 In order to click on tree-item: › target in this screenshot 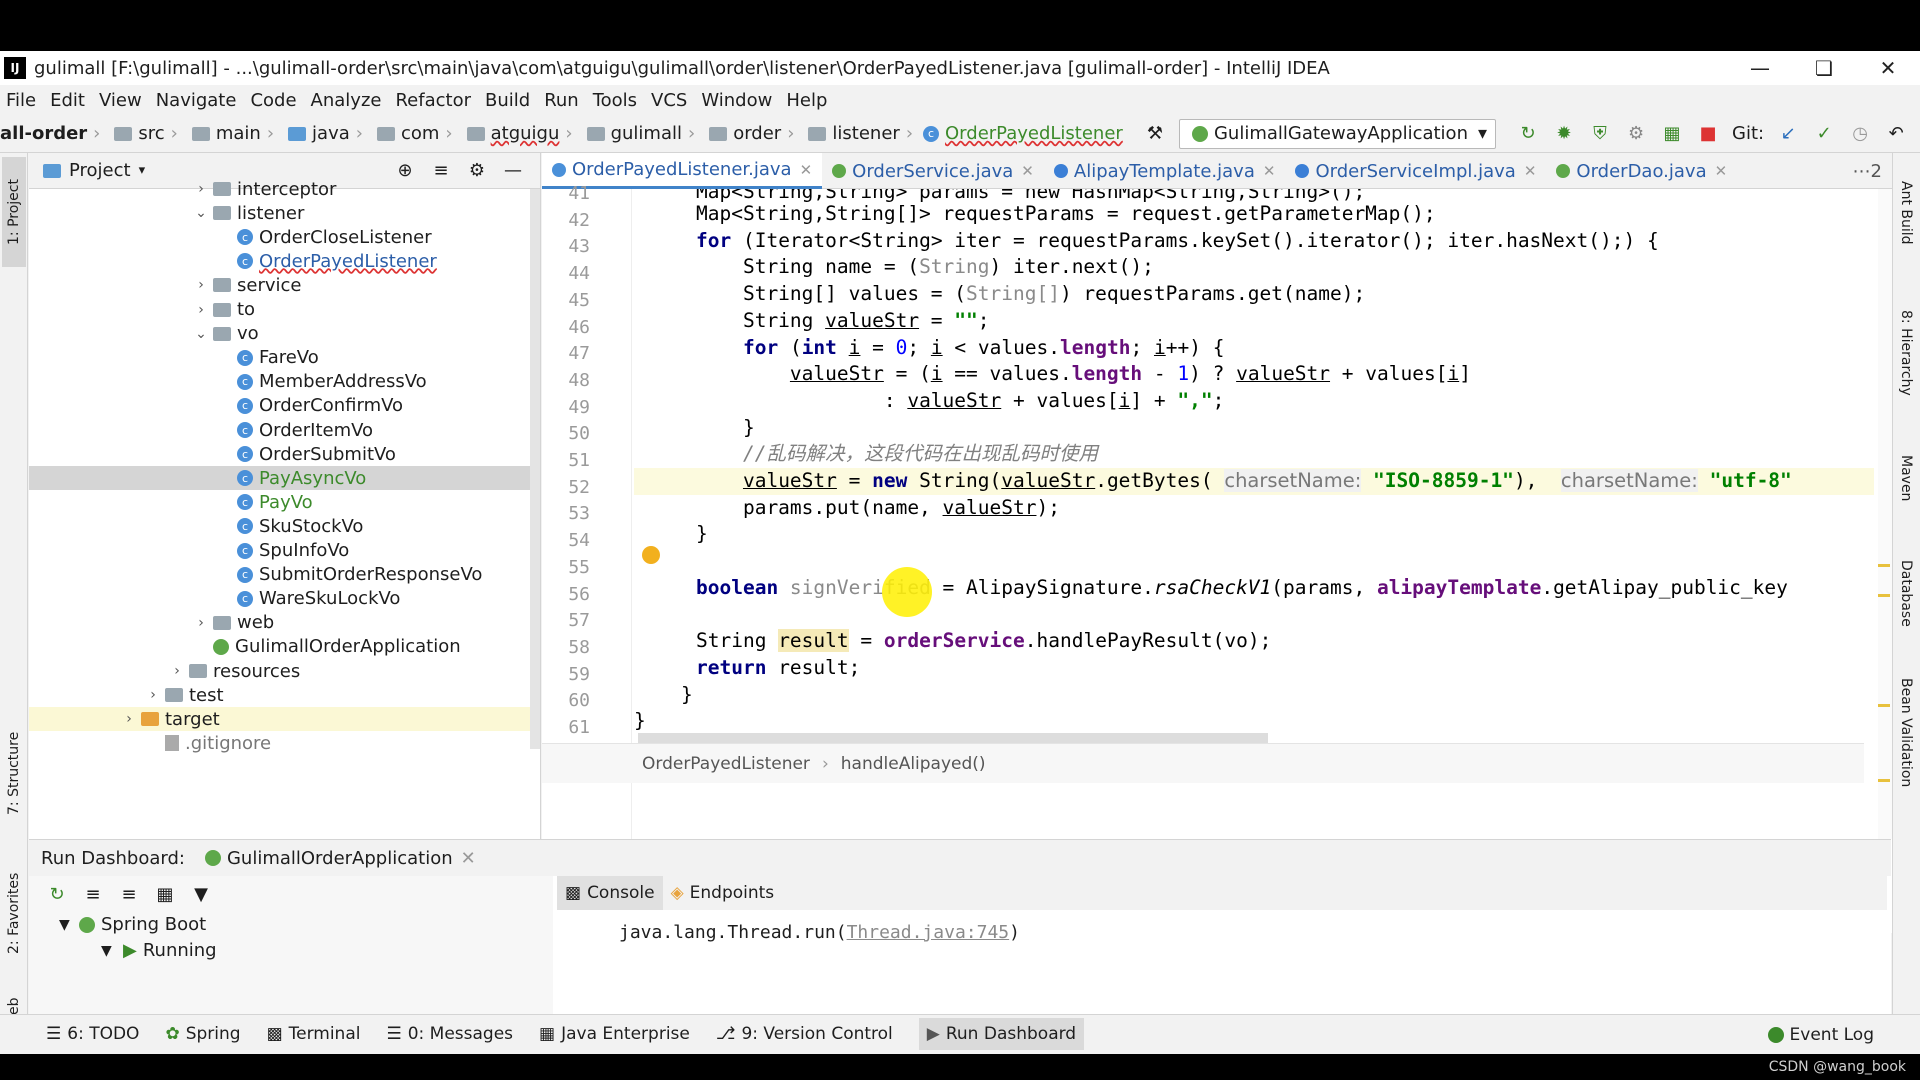, I will do `click(284, 719)`.